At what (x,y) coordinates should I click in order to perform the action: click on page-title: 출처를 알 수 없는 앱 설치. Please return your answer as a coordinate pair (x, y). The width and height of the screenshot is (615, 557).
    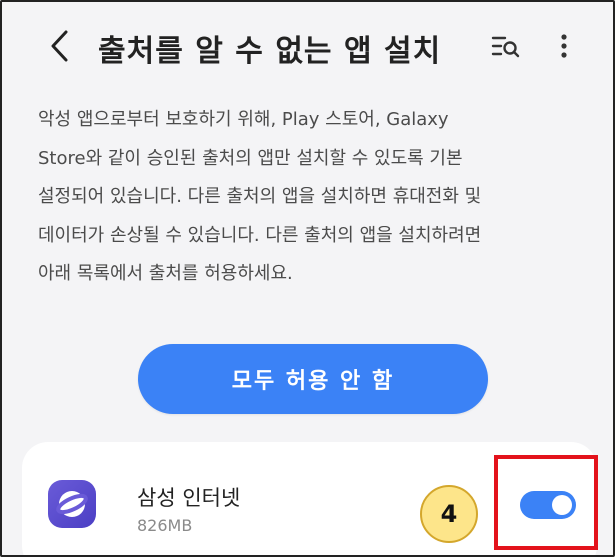
    Looking at the image, I should click on (270, 51).